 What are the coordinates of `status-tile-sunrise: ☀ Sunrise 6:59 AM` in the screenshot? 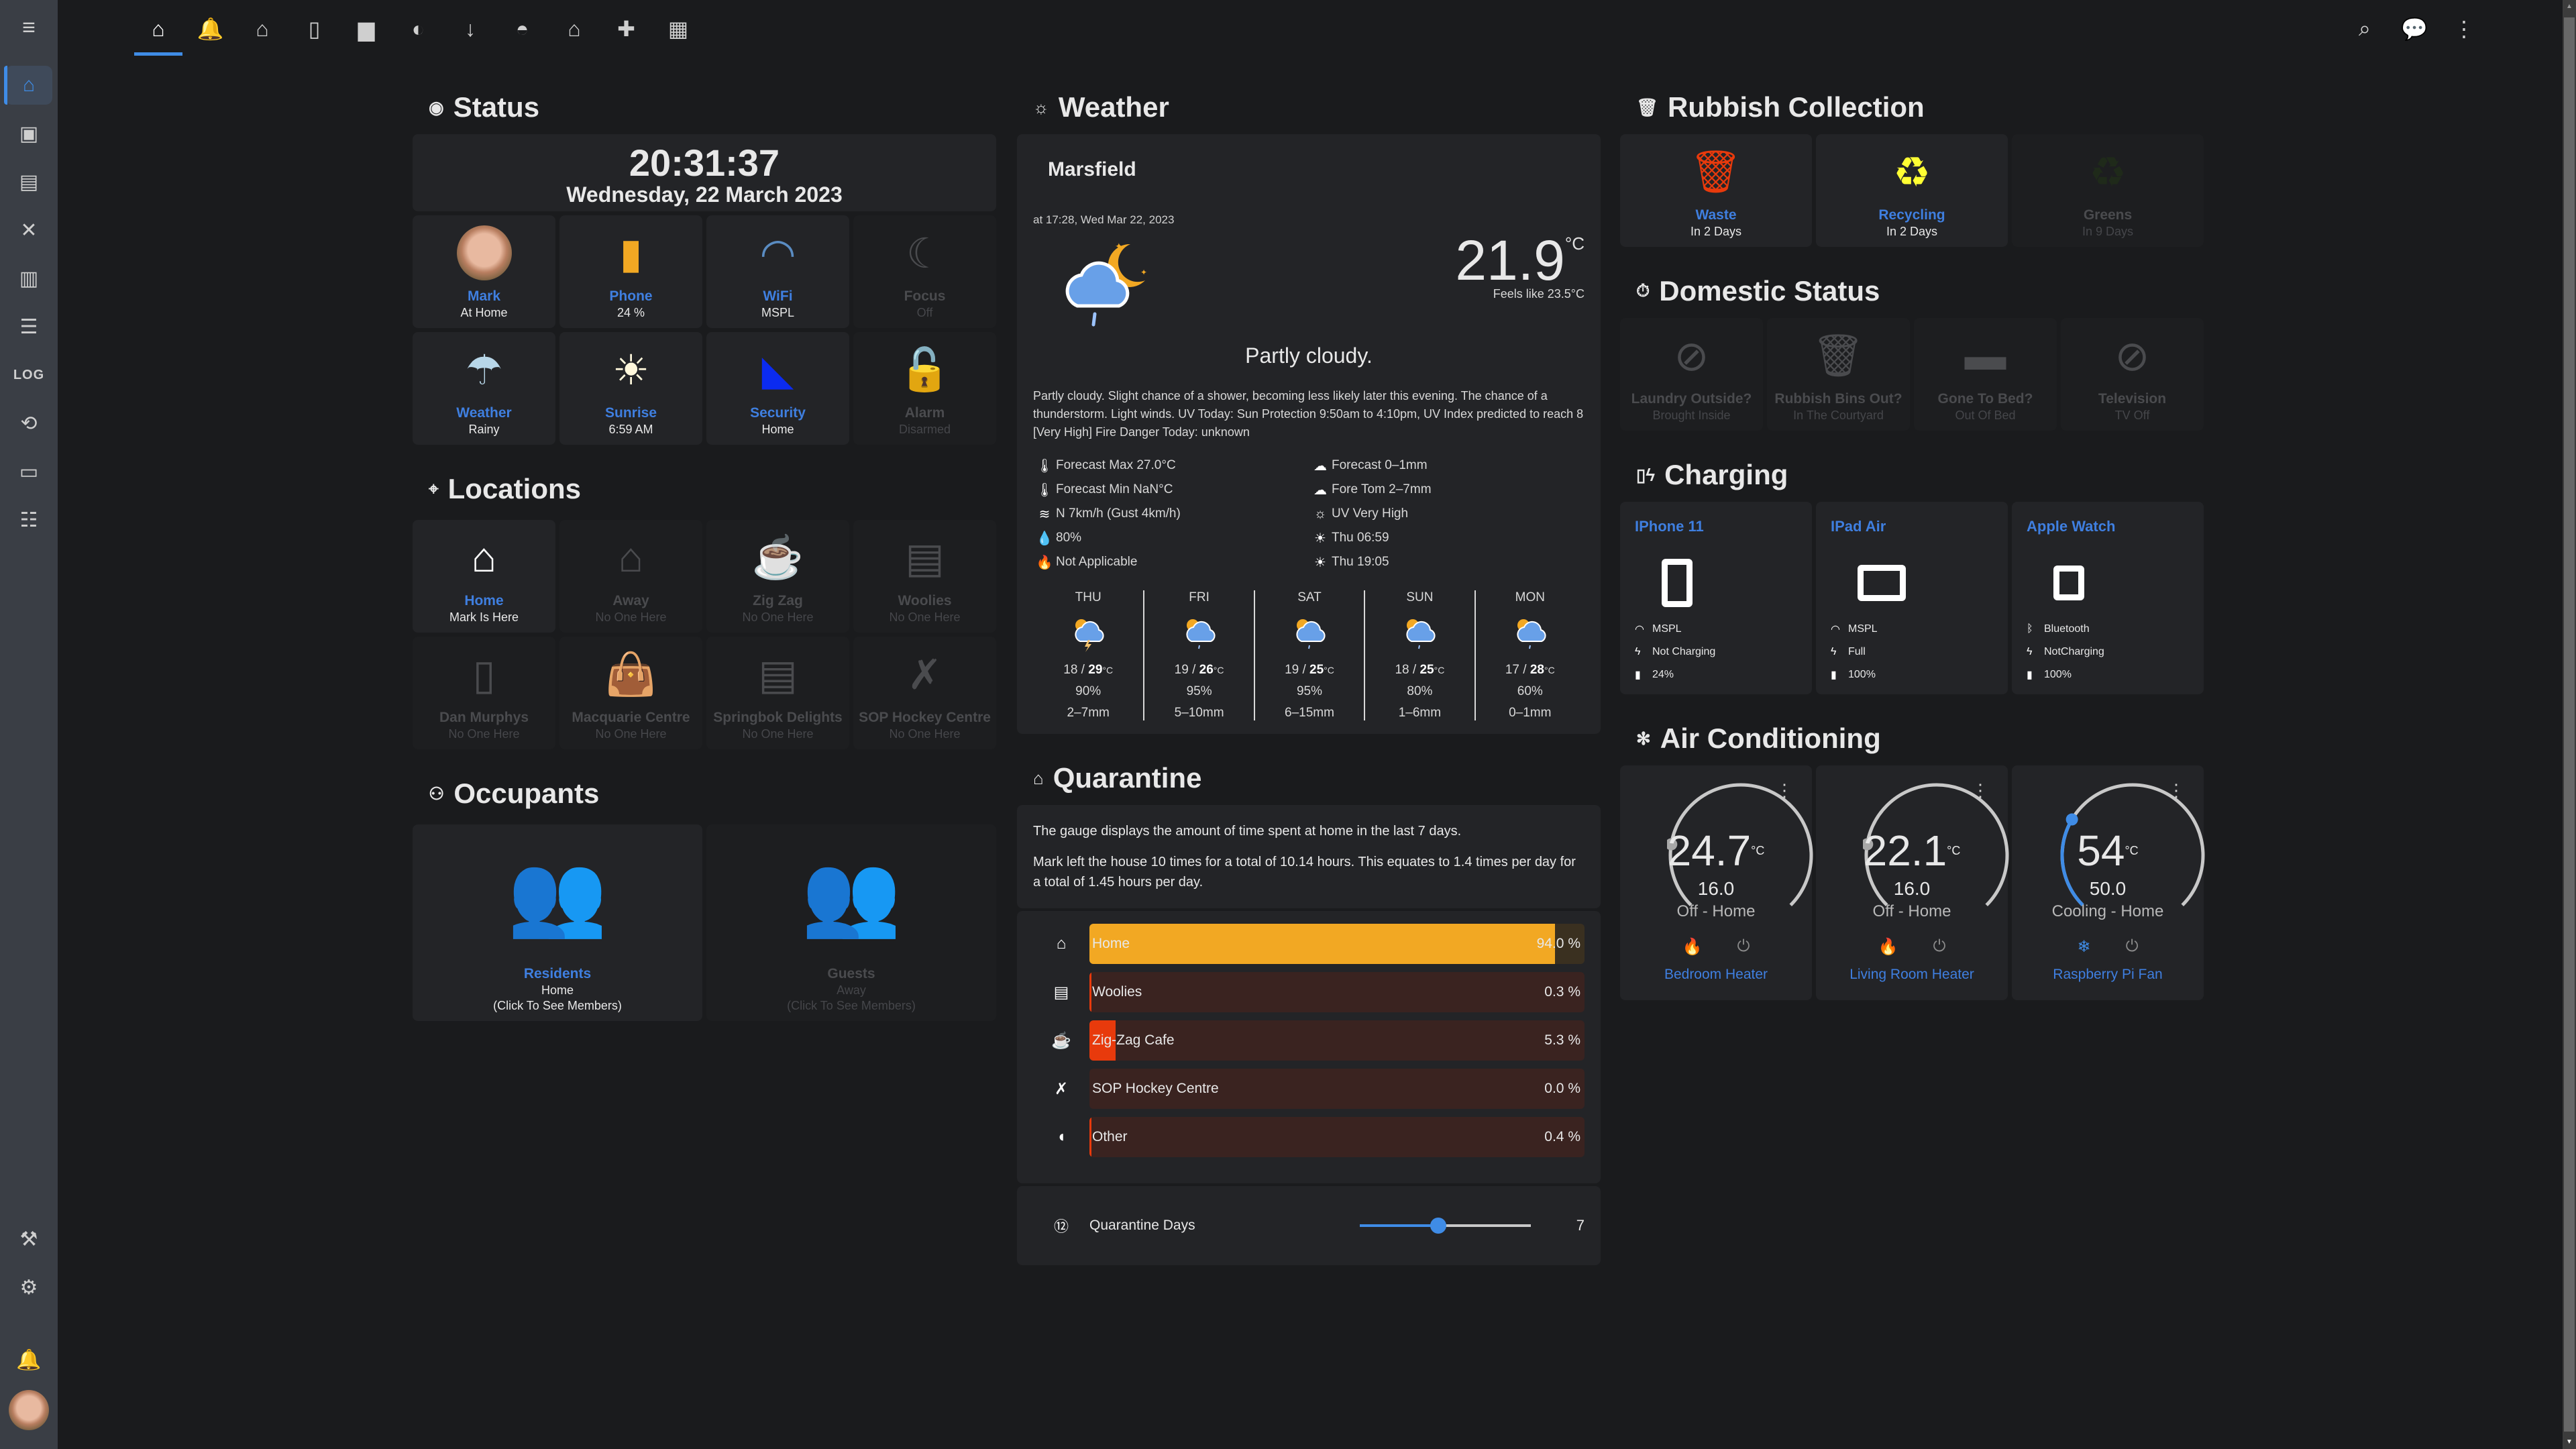 It's located at (630, 388).